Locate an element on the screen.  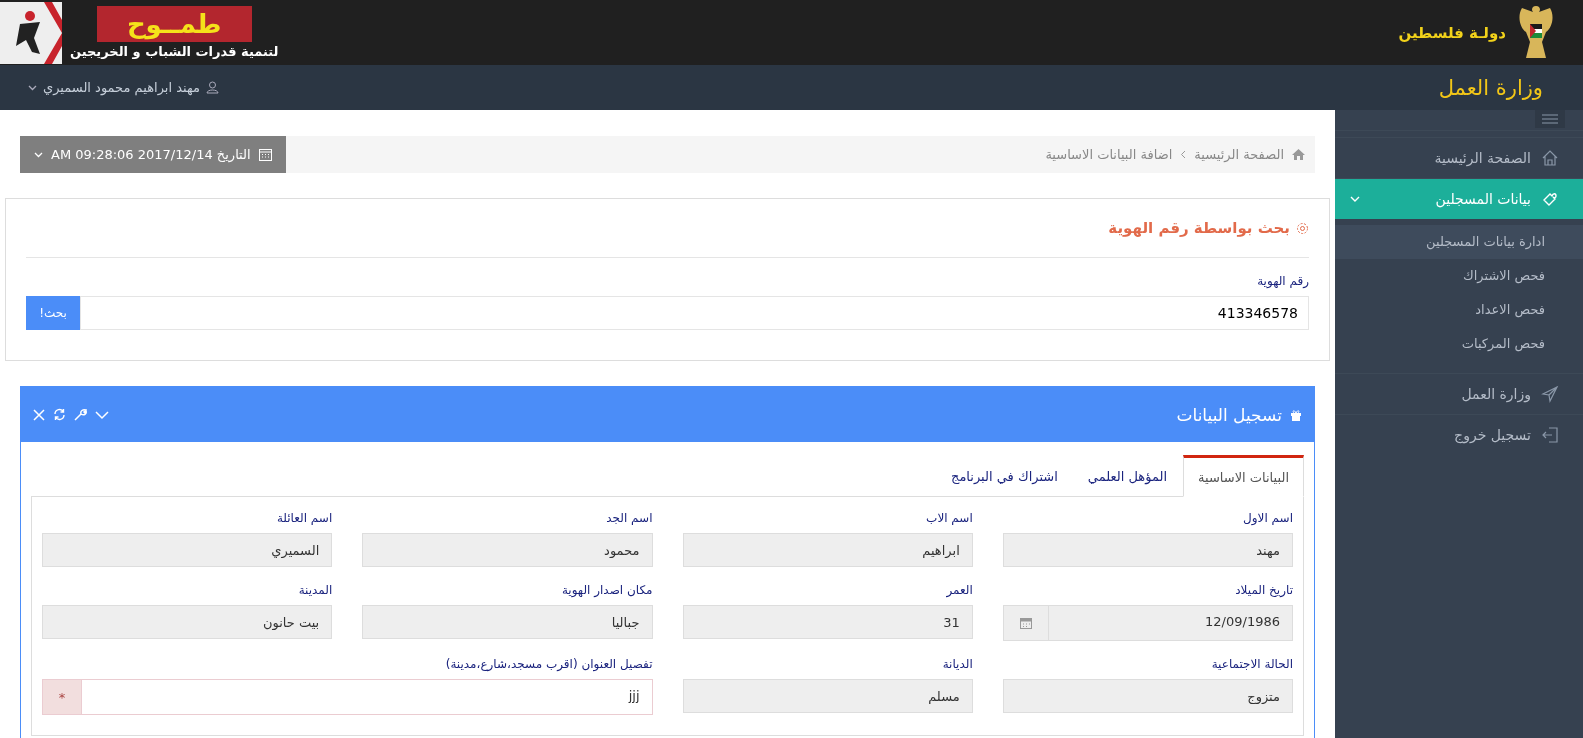
sidebar-item: وزارة العمل is located at coordinates (1459, 393).